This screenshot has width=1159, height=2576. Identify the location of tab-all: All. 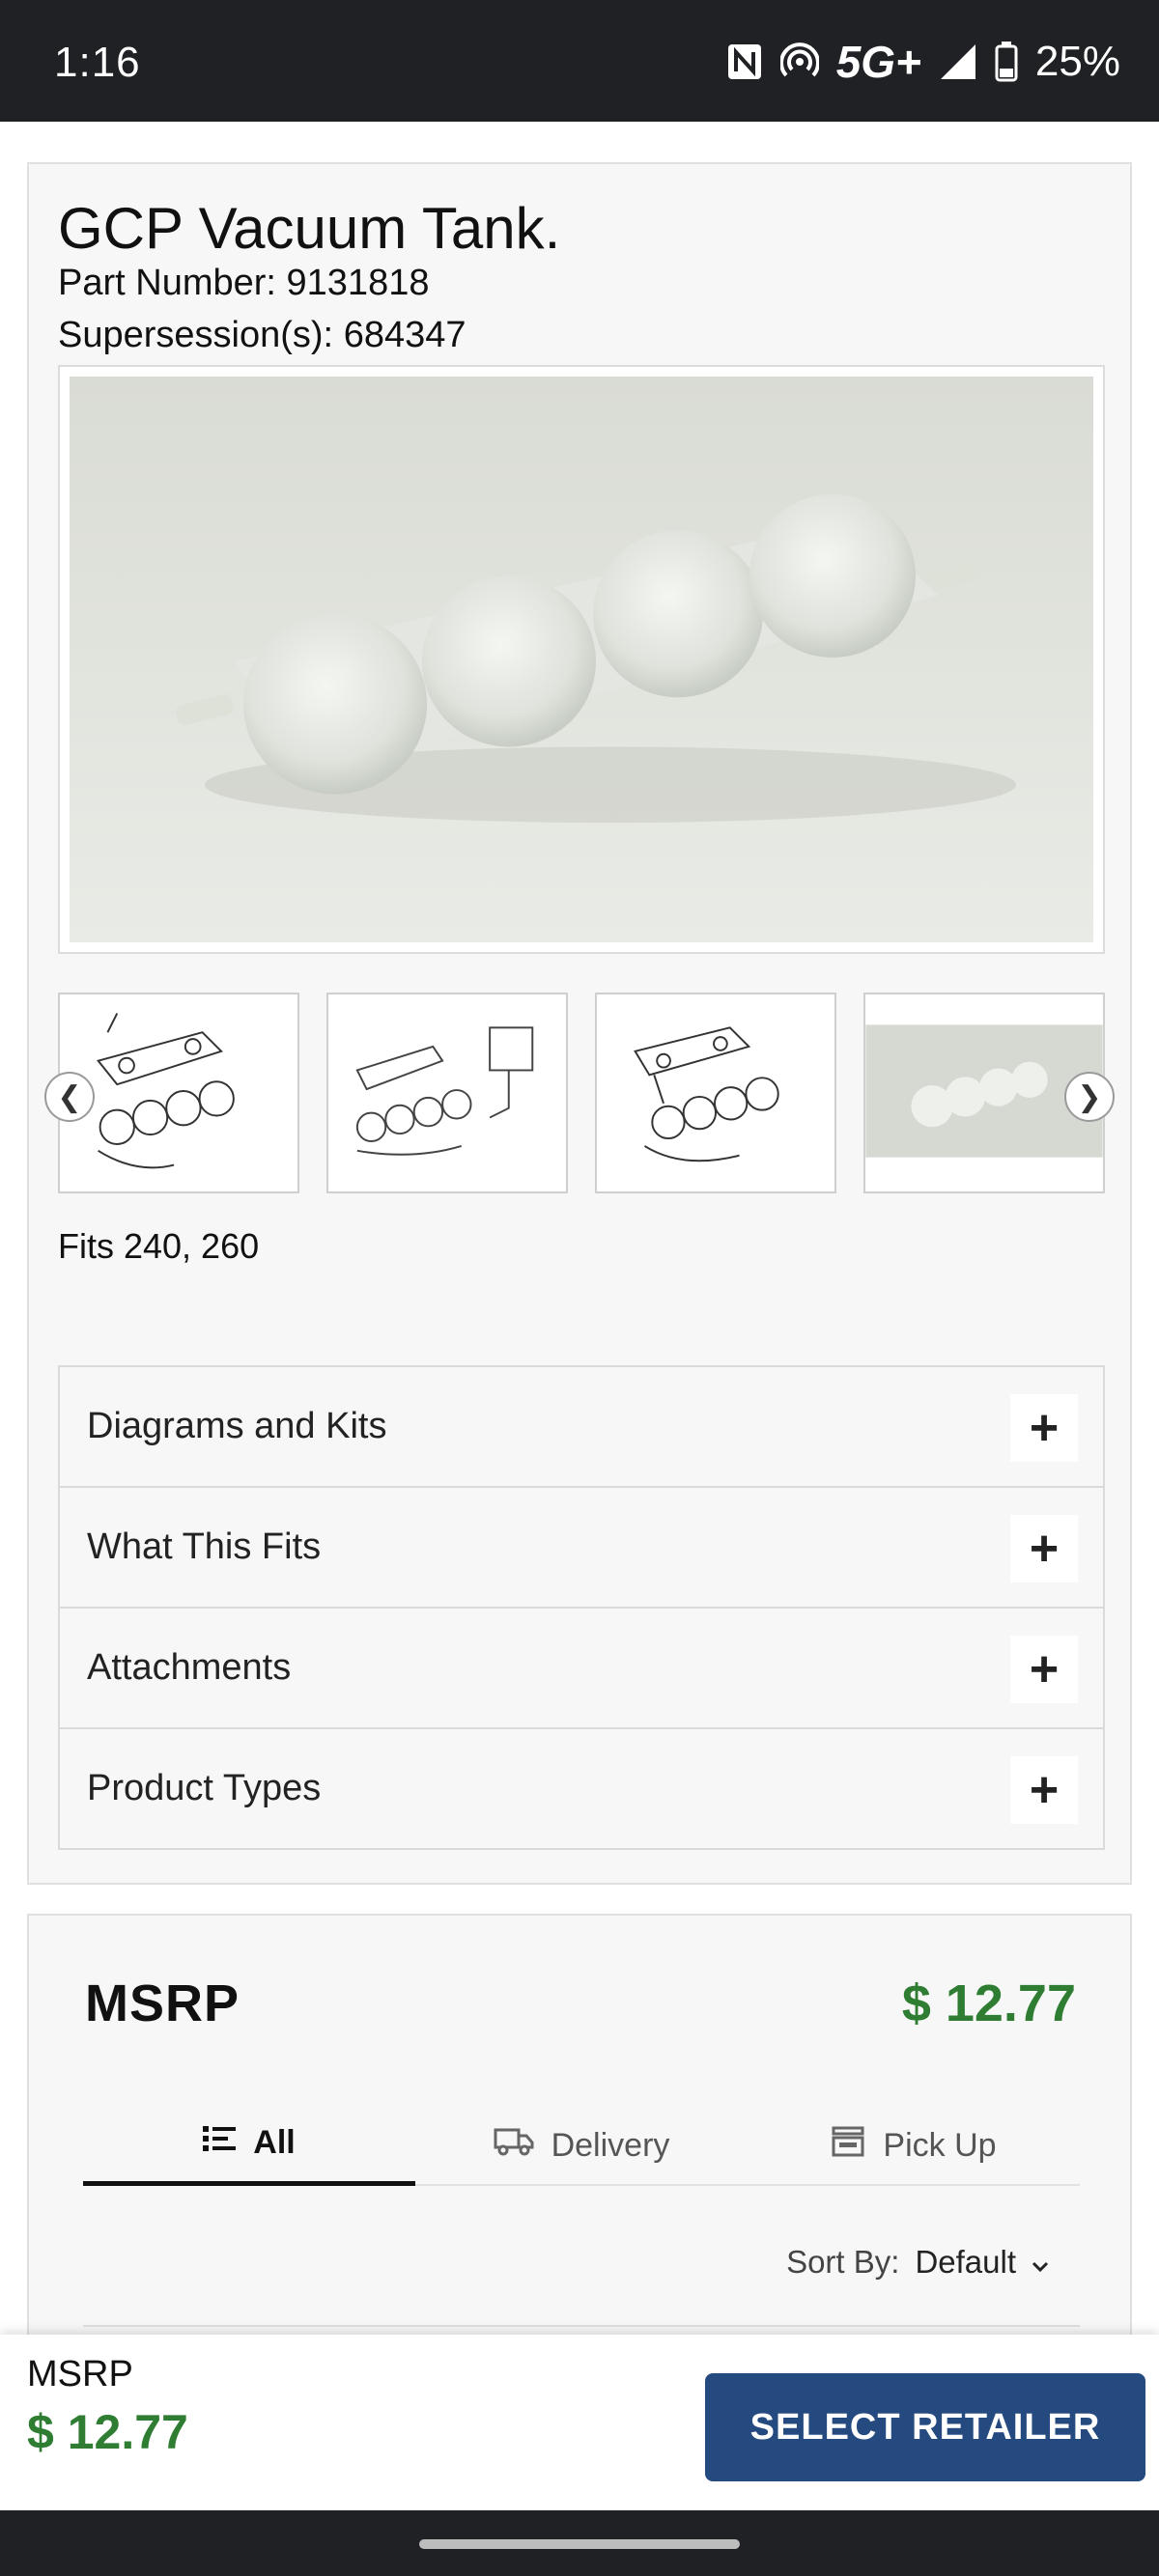
(249, 2145).